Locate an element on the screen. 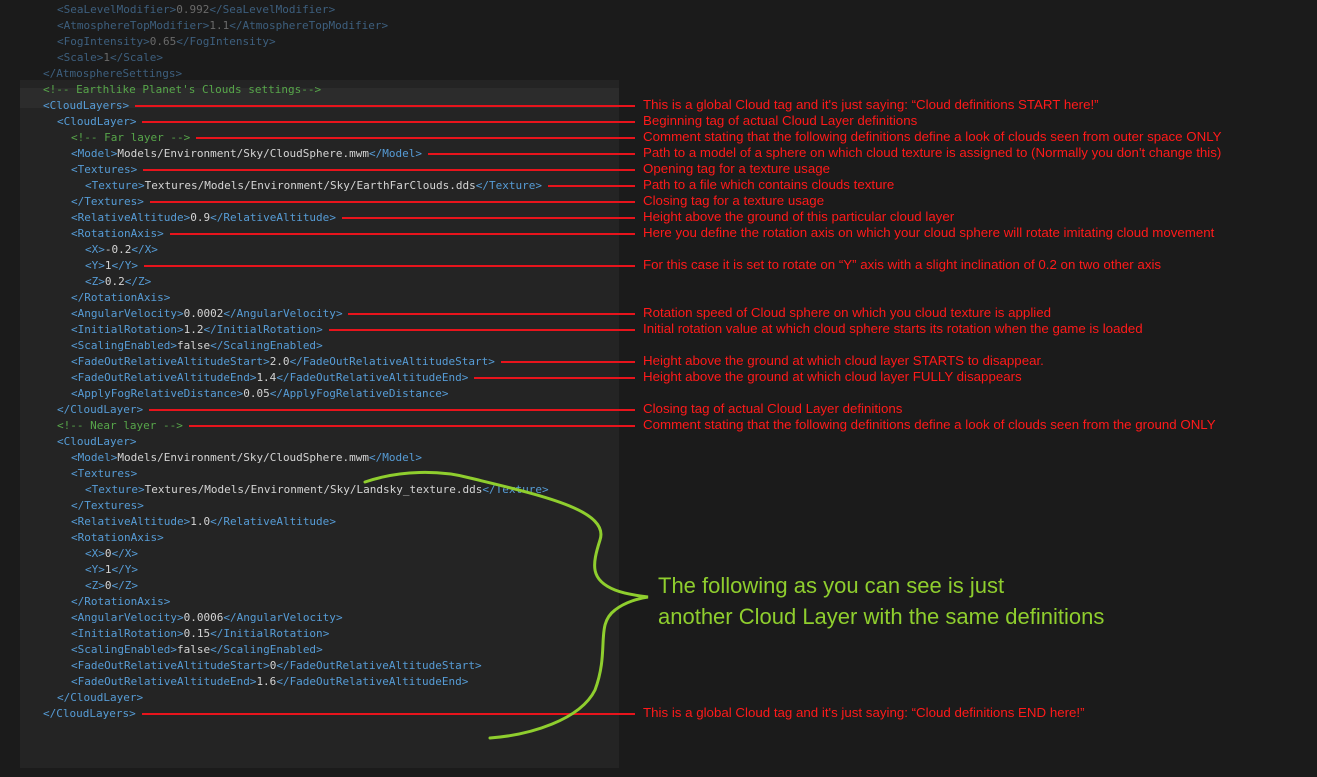  code-line: <!-- Near layer --> is located at coordinates (120, 426).